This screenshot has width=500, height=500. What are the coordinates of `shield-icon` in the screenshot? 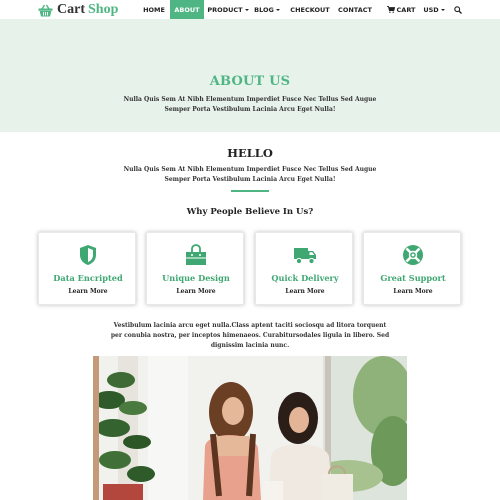 It's located at (88, 255).